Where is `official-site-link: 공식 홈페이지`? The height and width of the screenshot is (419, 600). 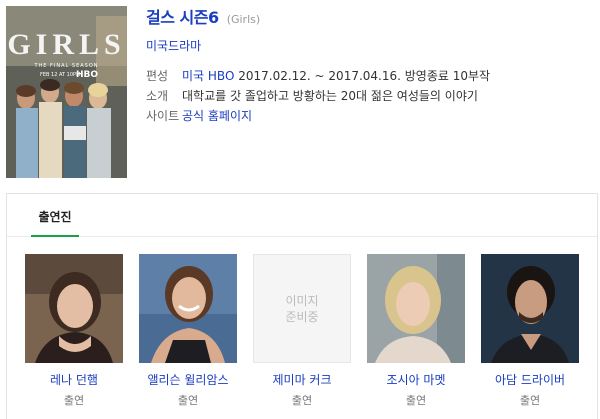 official-site-link: 공식 홈페이지 is located at coordinates (217, 116).